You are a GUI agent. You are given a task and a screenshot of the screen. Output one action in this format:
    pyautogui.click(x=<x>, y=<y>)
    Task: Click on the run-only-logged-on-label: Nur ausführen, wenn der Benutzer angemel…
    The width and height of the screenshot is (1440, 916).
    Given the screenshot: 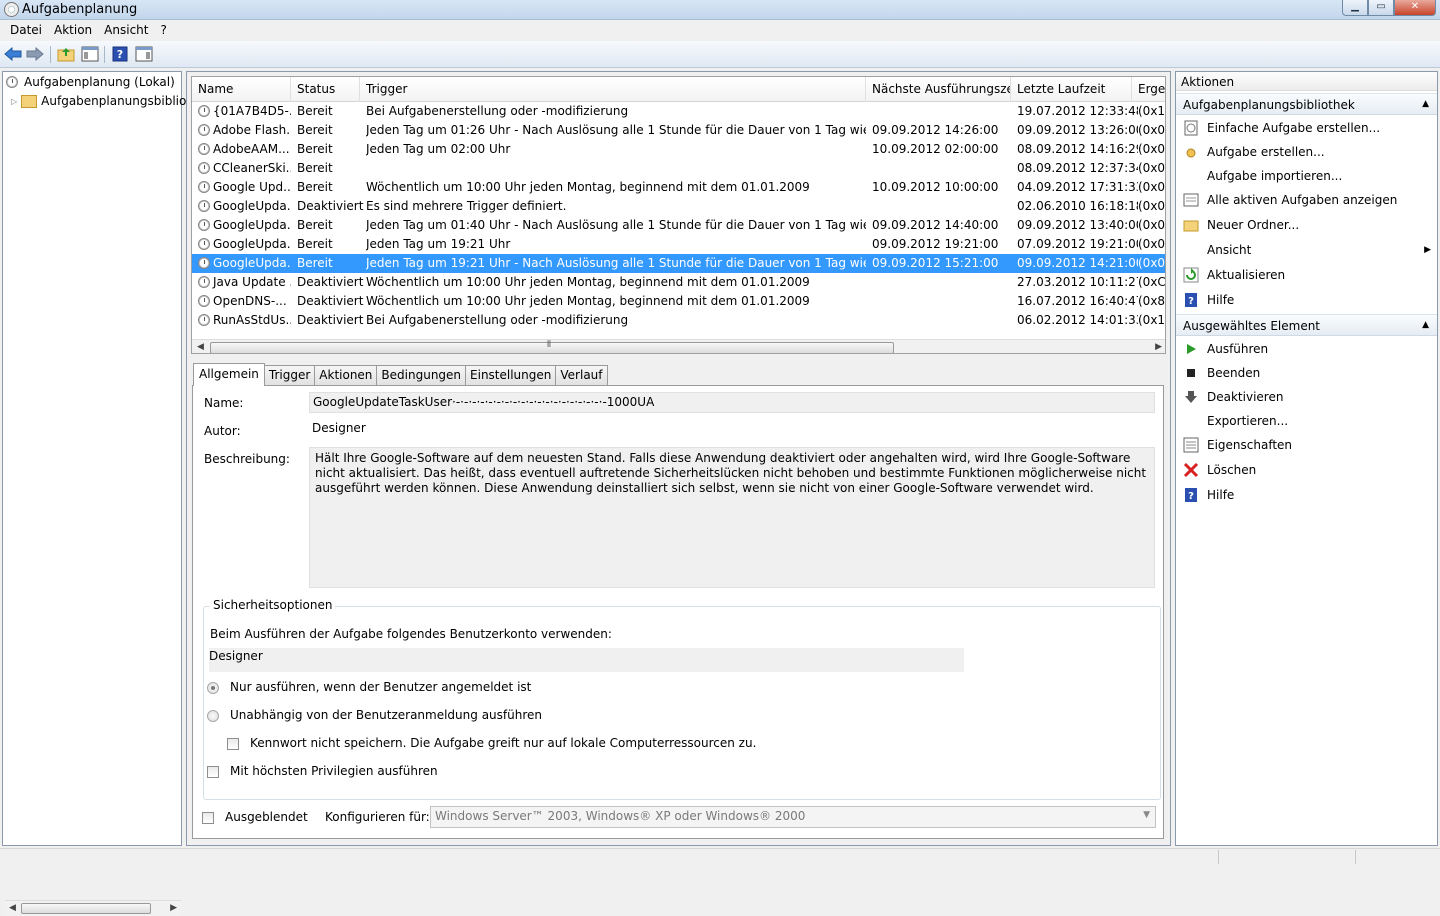 What is the action you would take?
    pyautogui.click(x=380, y=687)
    